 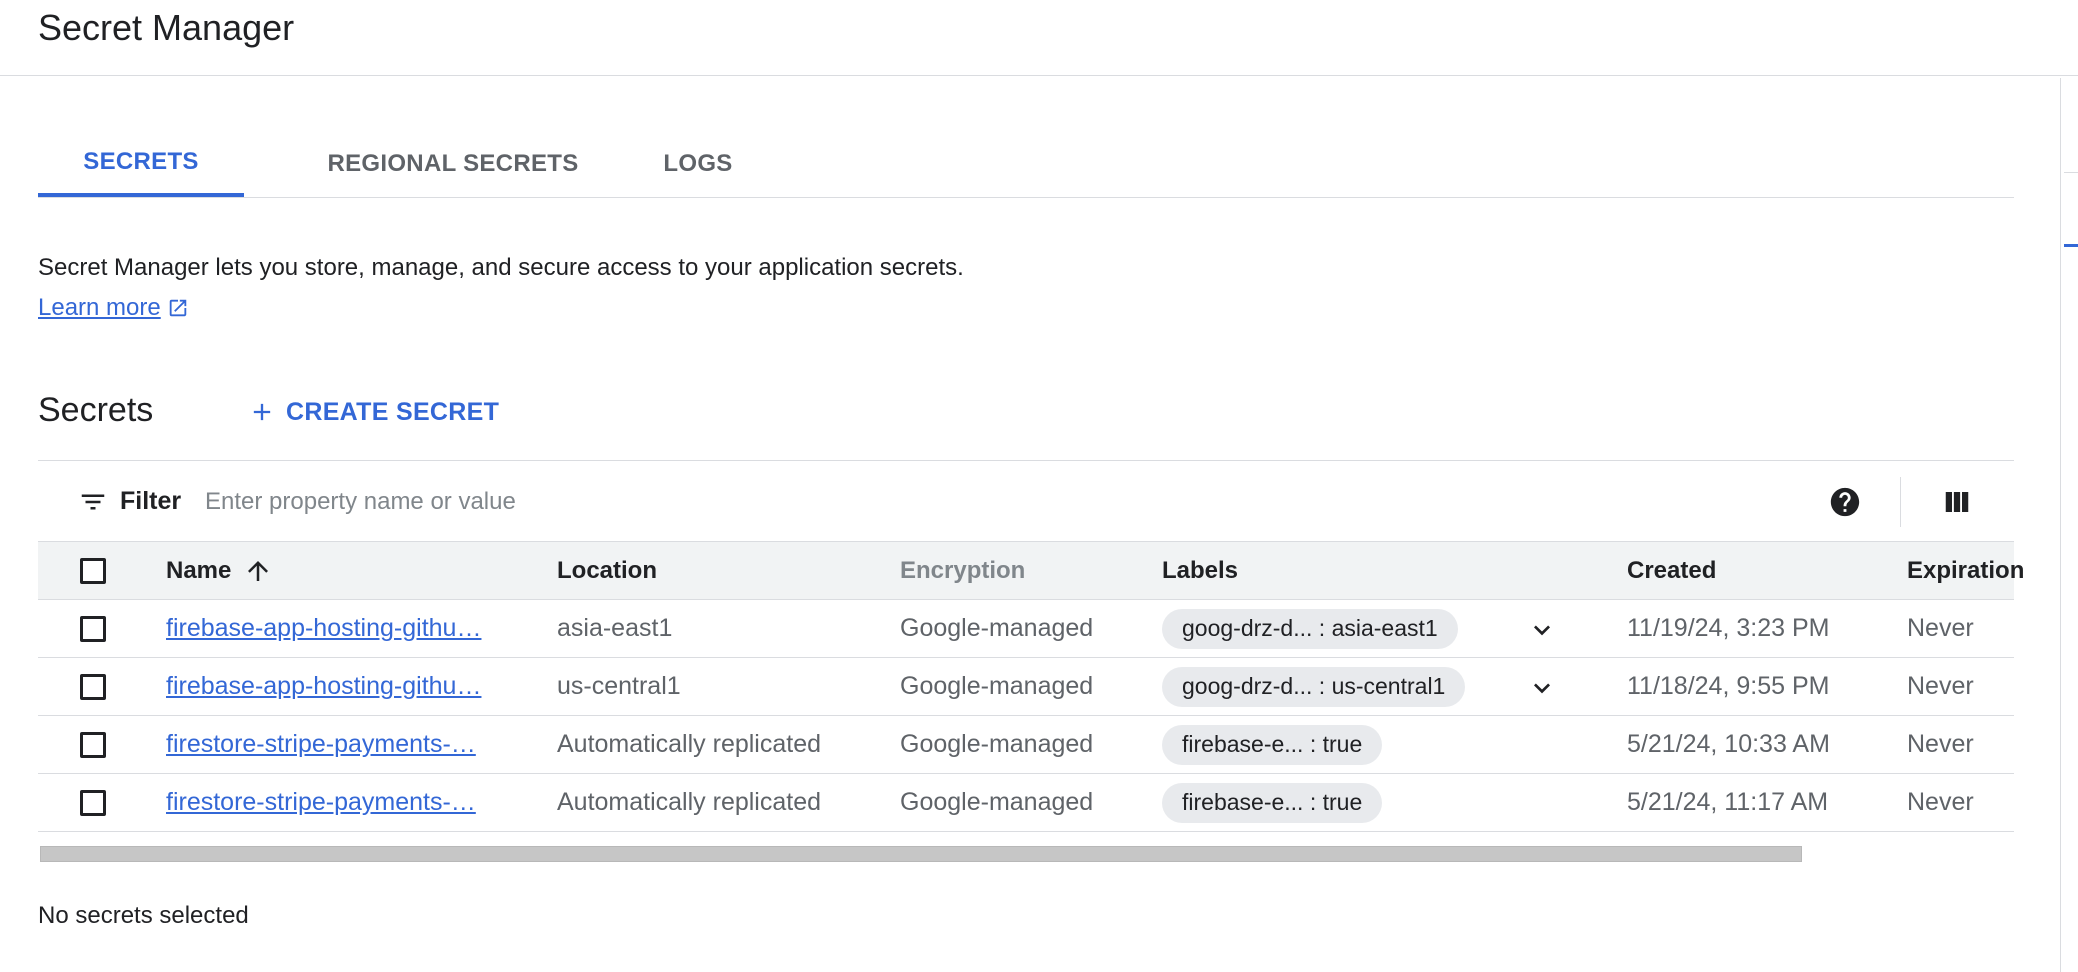 I want to click on column-header-created: Created, so click(x=1671, y=570).